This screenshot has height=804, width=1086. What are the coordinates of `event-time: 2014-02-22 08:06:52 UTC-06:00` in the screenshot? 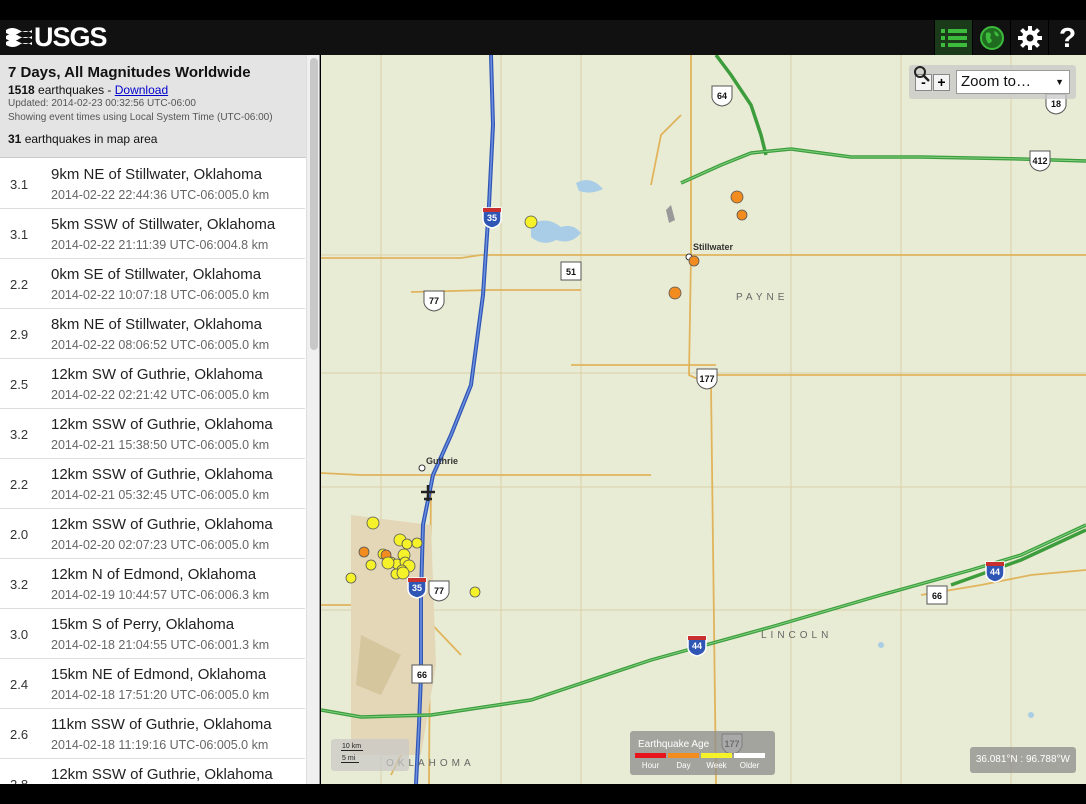 It's located at (141, 345).